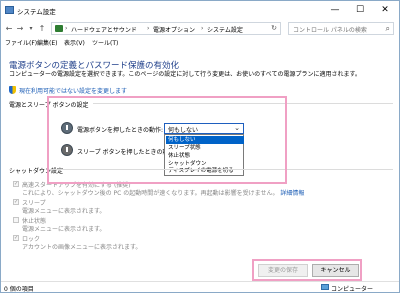 The width and height of the screenshot is (400, 293). I want to click on menu-edit: 編集(E), so click(47, 42).